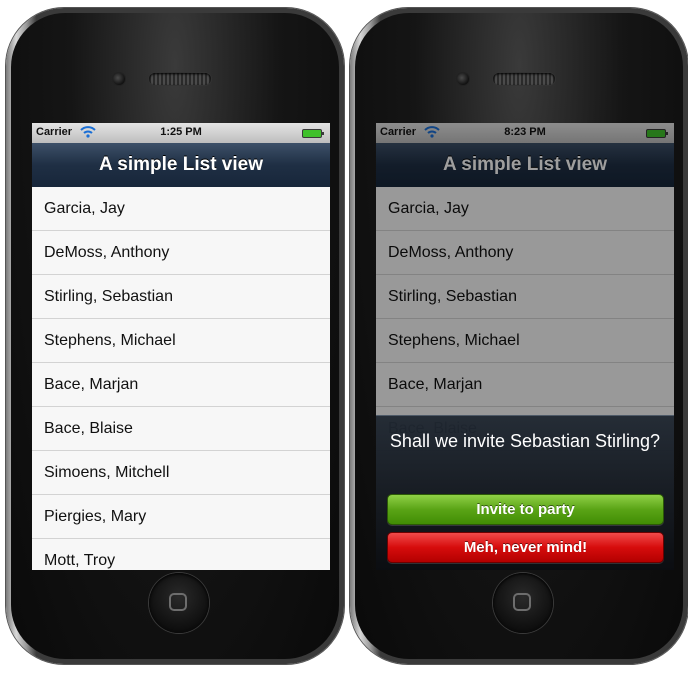 Image resolution: width=688 pixels, height=673 pixels. Describe the element at coordinates (525, 441) in the screenshot. I see `action-sheet-title: Shall we invite Sebastian Stirling?` at that location.